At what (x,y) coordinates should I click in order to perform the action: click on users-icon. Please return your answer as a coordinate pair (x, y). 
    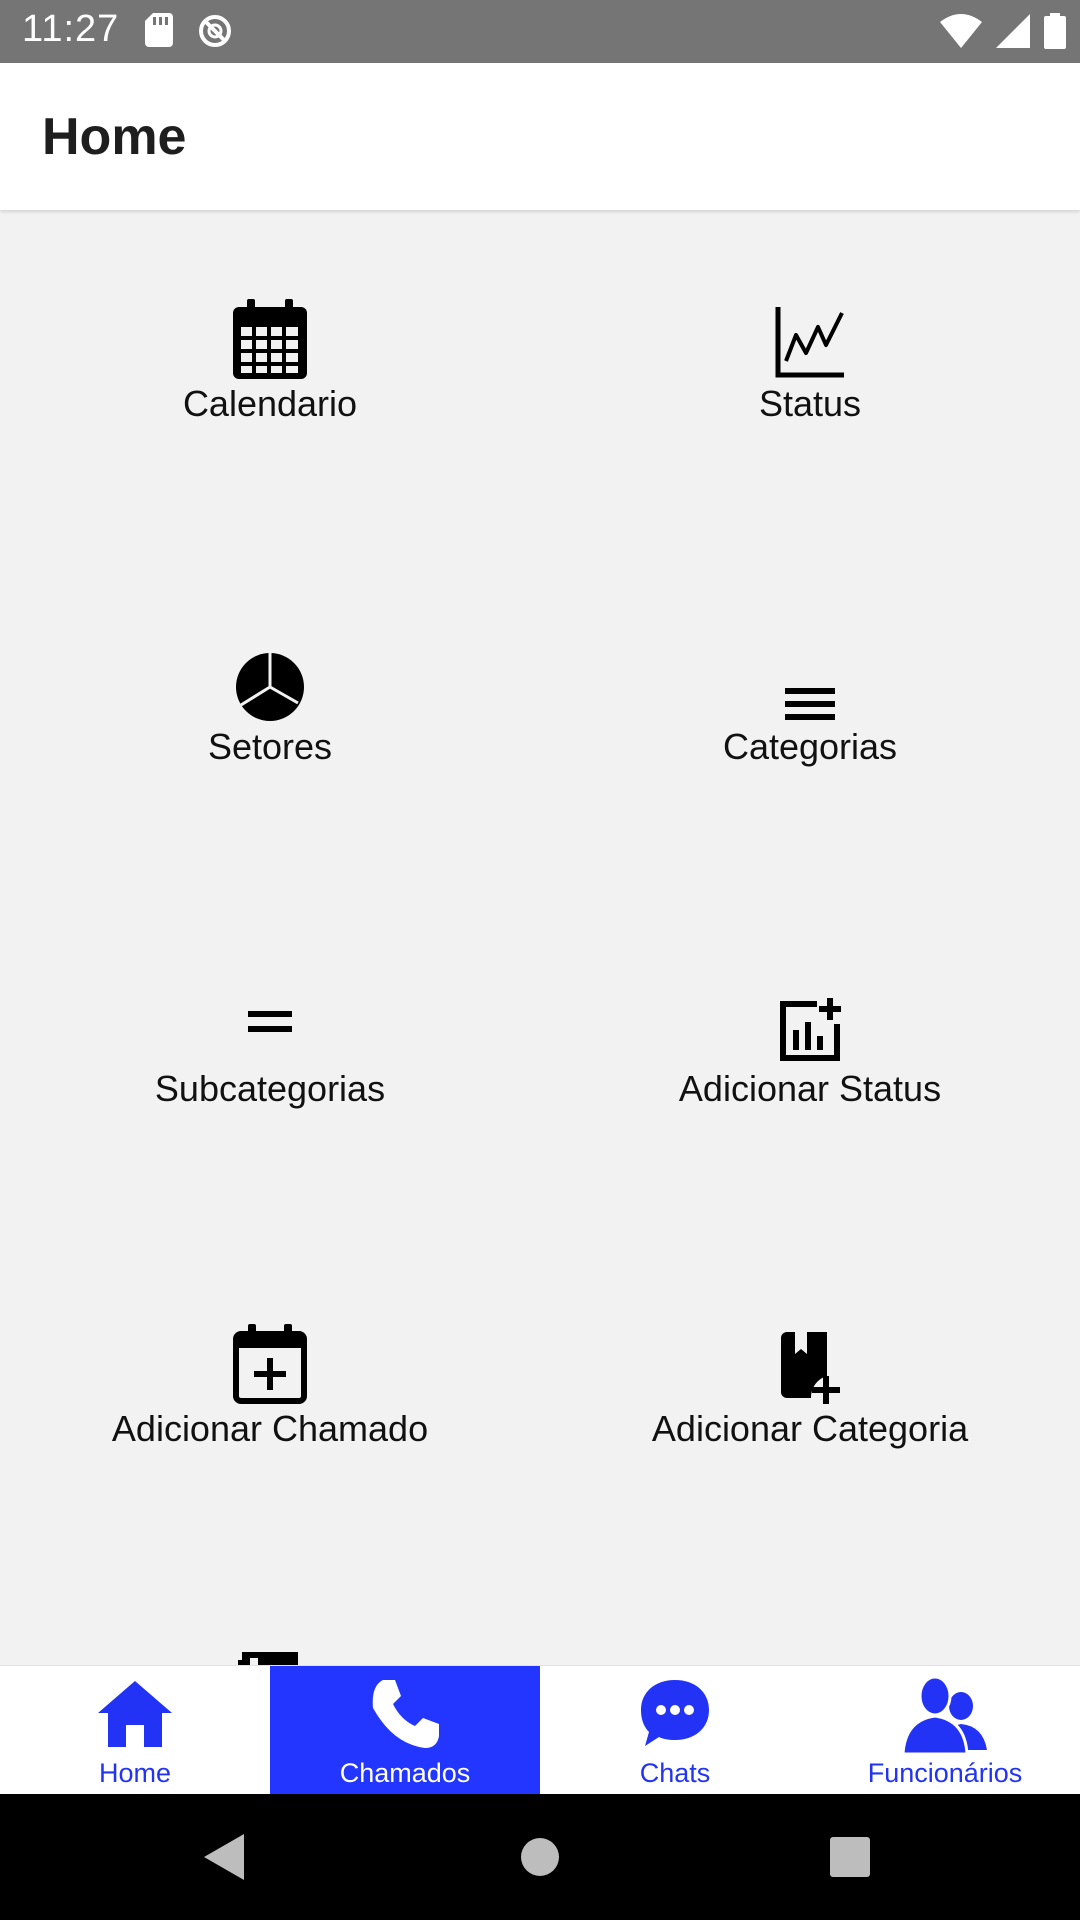
    Looking at the image, I should click on (945, 1714).